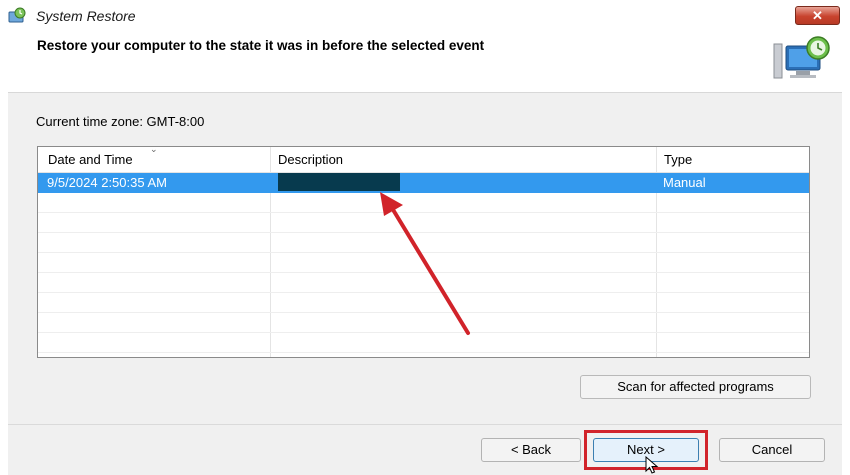 The height and width of the screenshot is (475, 850). Describe the element at coordinates (684, 182) in the screenshot. I see `row-type: Manual` at that location.